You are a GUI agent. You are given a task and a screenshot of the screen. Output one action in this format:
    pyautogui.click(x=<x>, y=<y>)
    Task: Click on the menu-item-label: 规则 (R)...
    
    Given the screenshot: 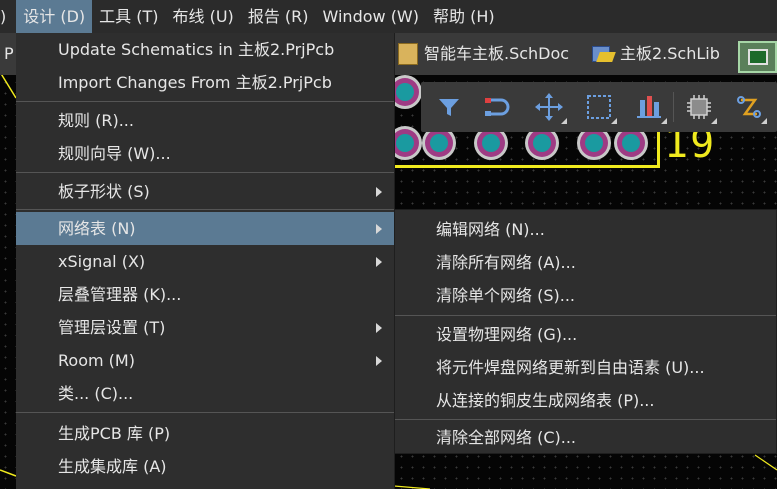 What is the action you would take?
    pyautogui.click(x=96, y=120)
    